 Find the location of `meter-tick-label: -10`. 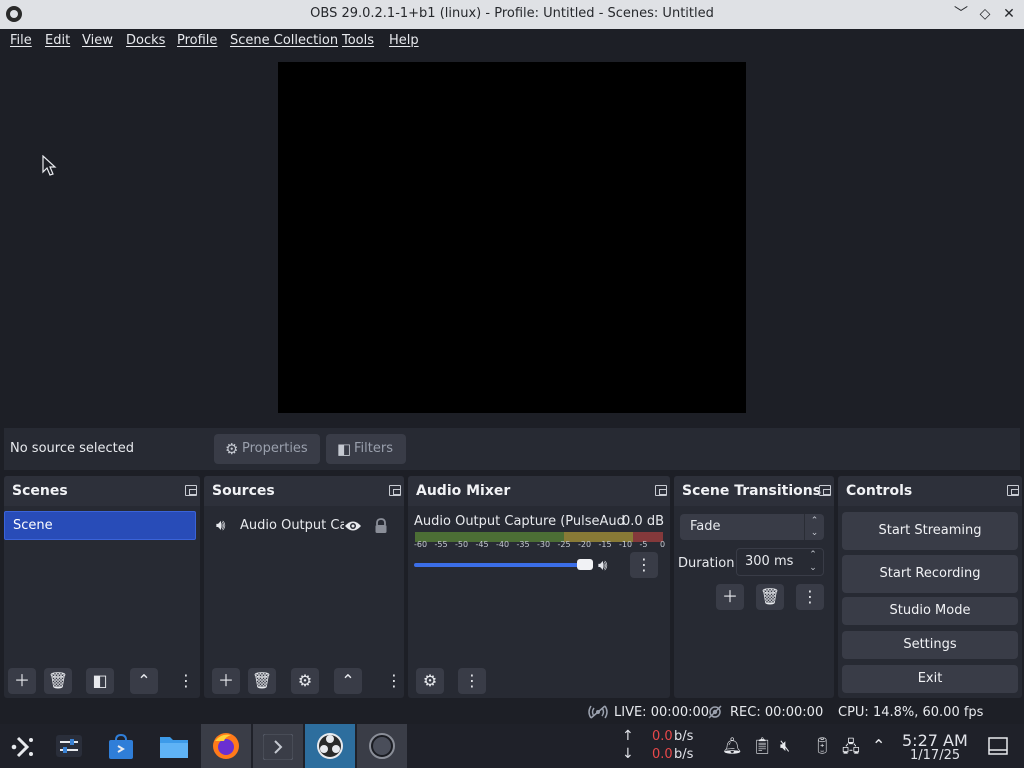

meter-tick-label: -10 is located at coordinates (626, 544).